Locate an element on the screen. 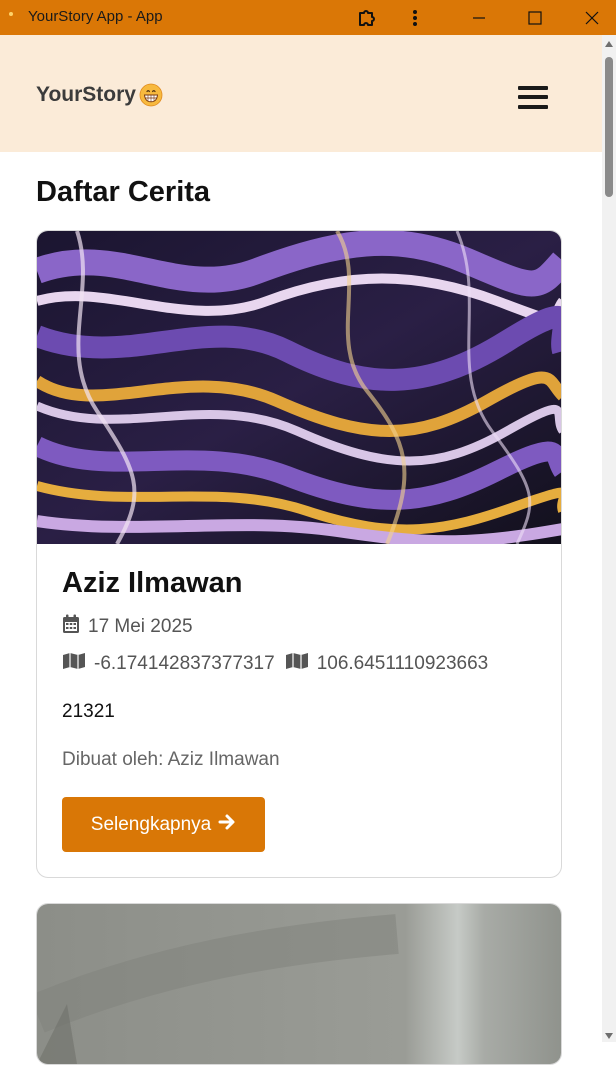 This screenshot has width=616, height=1065. story-date: 17 Mei 2025 is located at coordinates (127, 627).